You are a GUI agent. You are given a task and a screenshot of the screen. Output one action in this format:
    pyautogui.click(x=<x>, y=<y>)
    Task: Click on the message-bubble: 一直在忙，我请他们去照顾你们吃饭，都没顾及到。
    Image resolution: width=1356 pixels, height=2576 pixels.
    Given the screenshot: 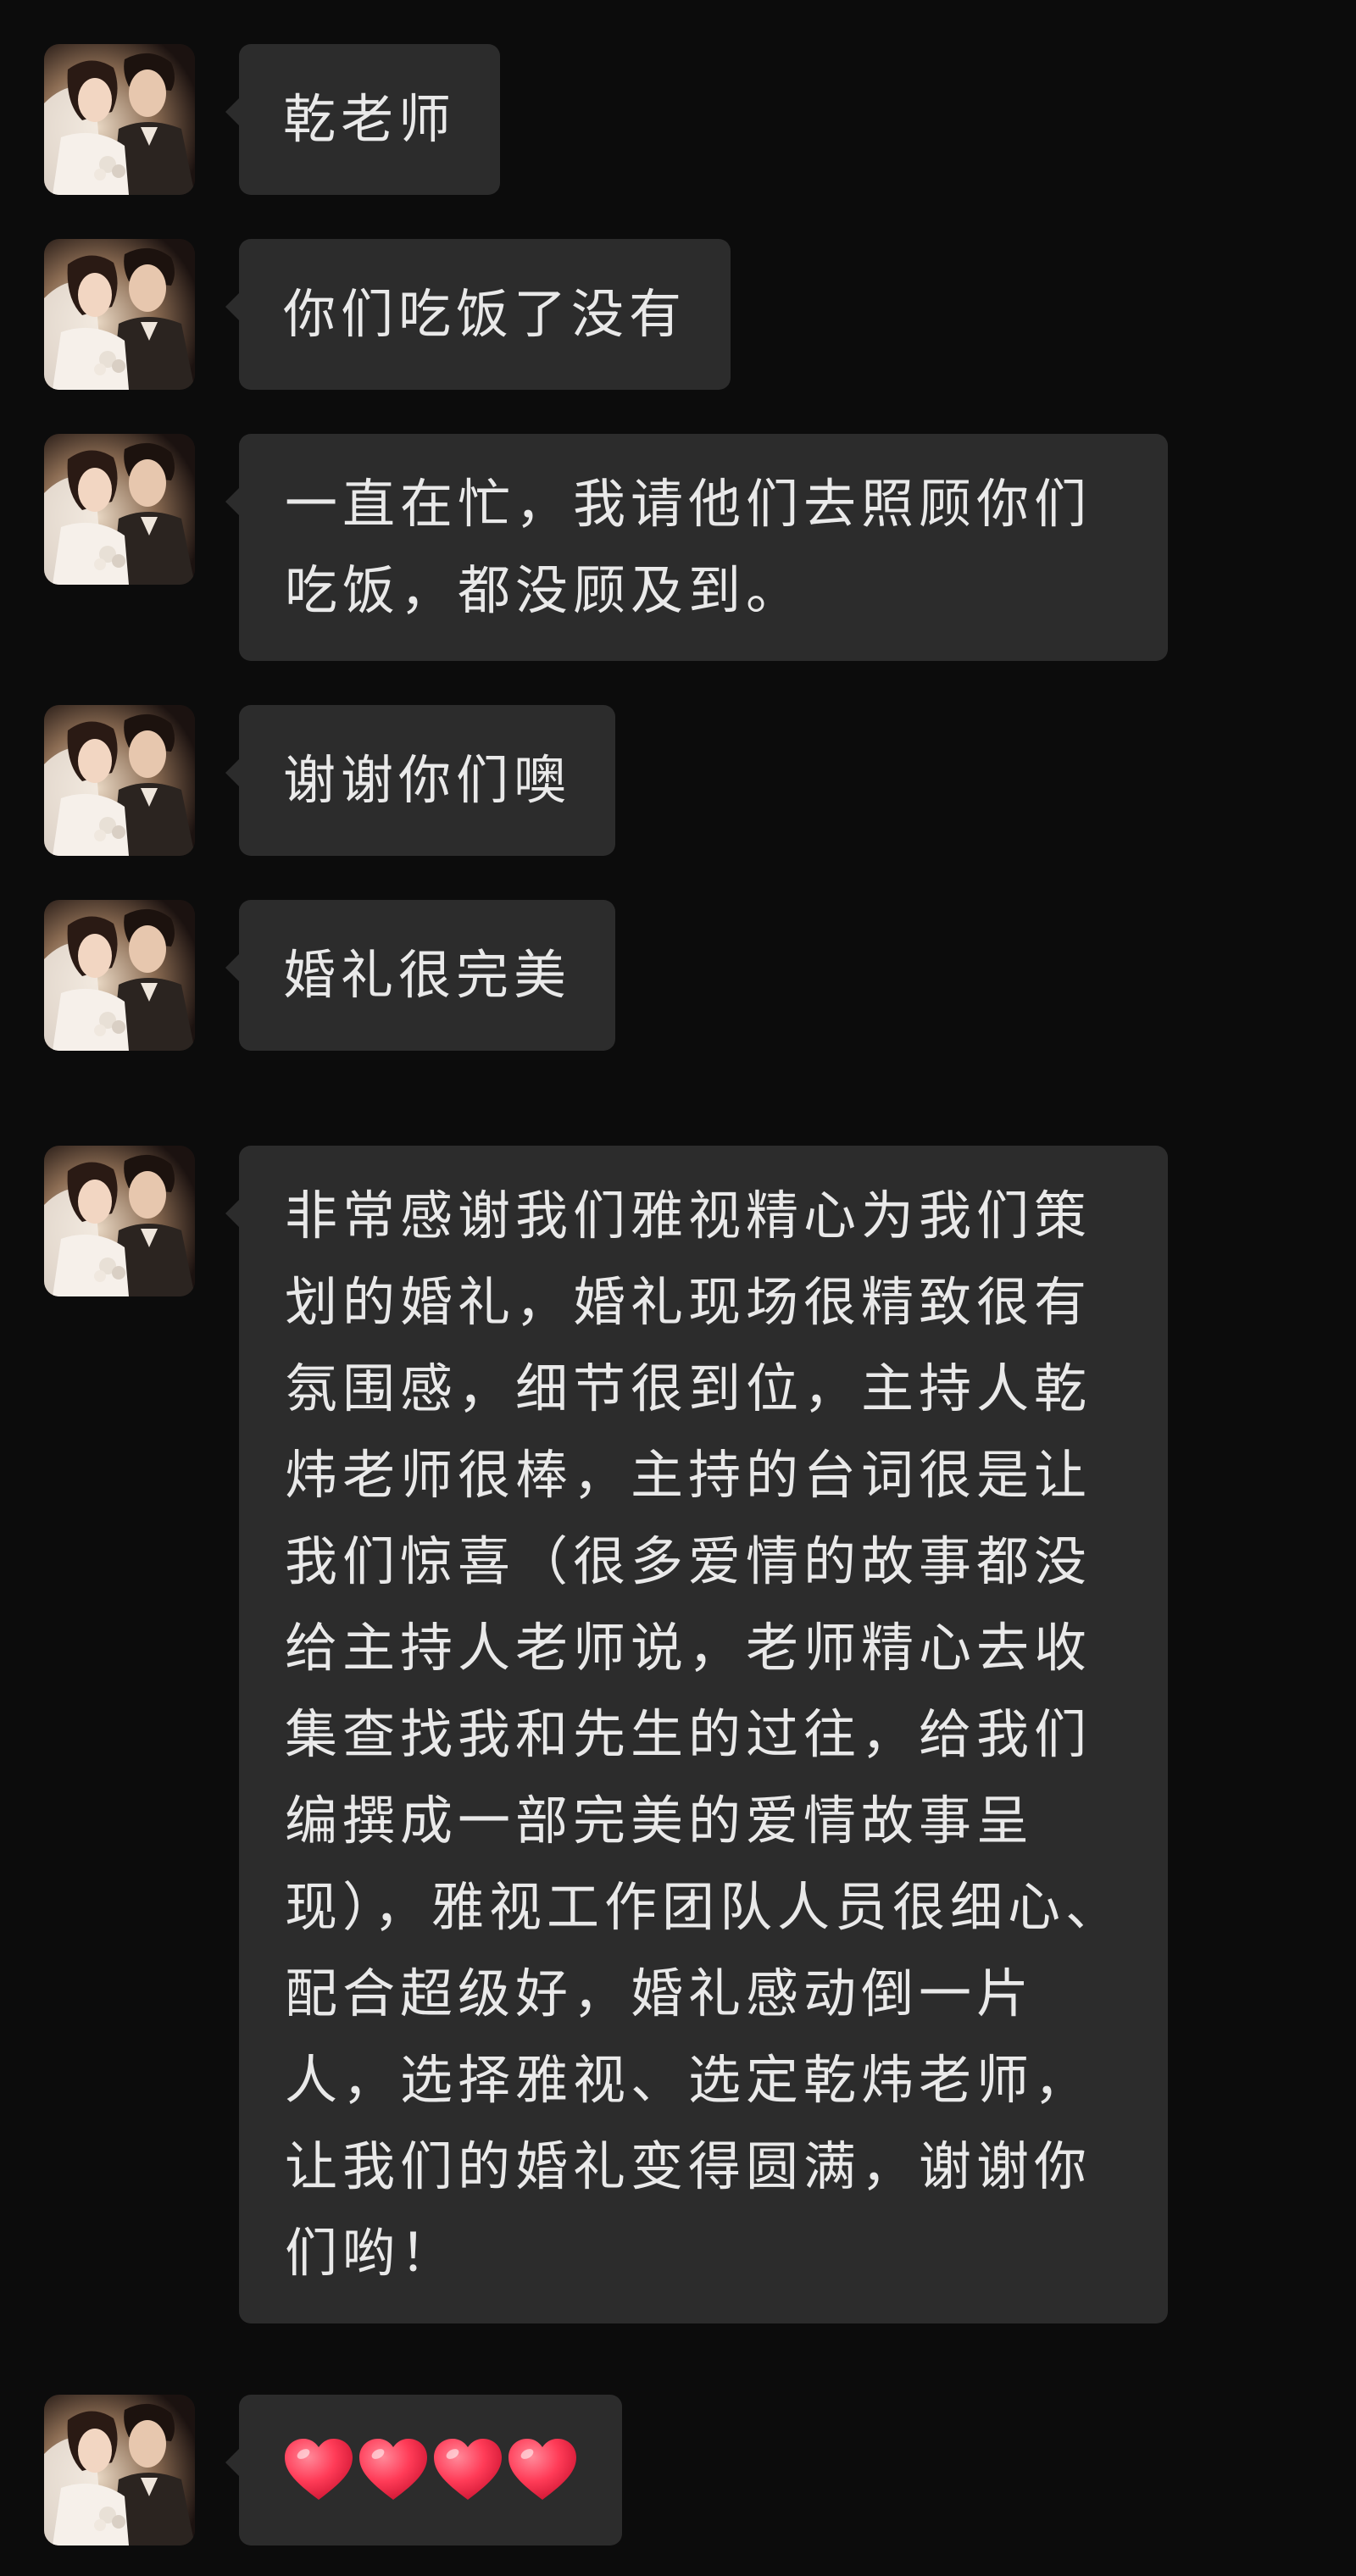 What is the action you would take?
    pyautogui.click(x=696, y=547)
    